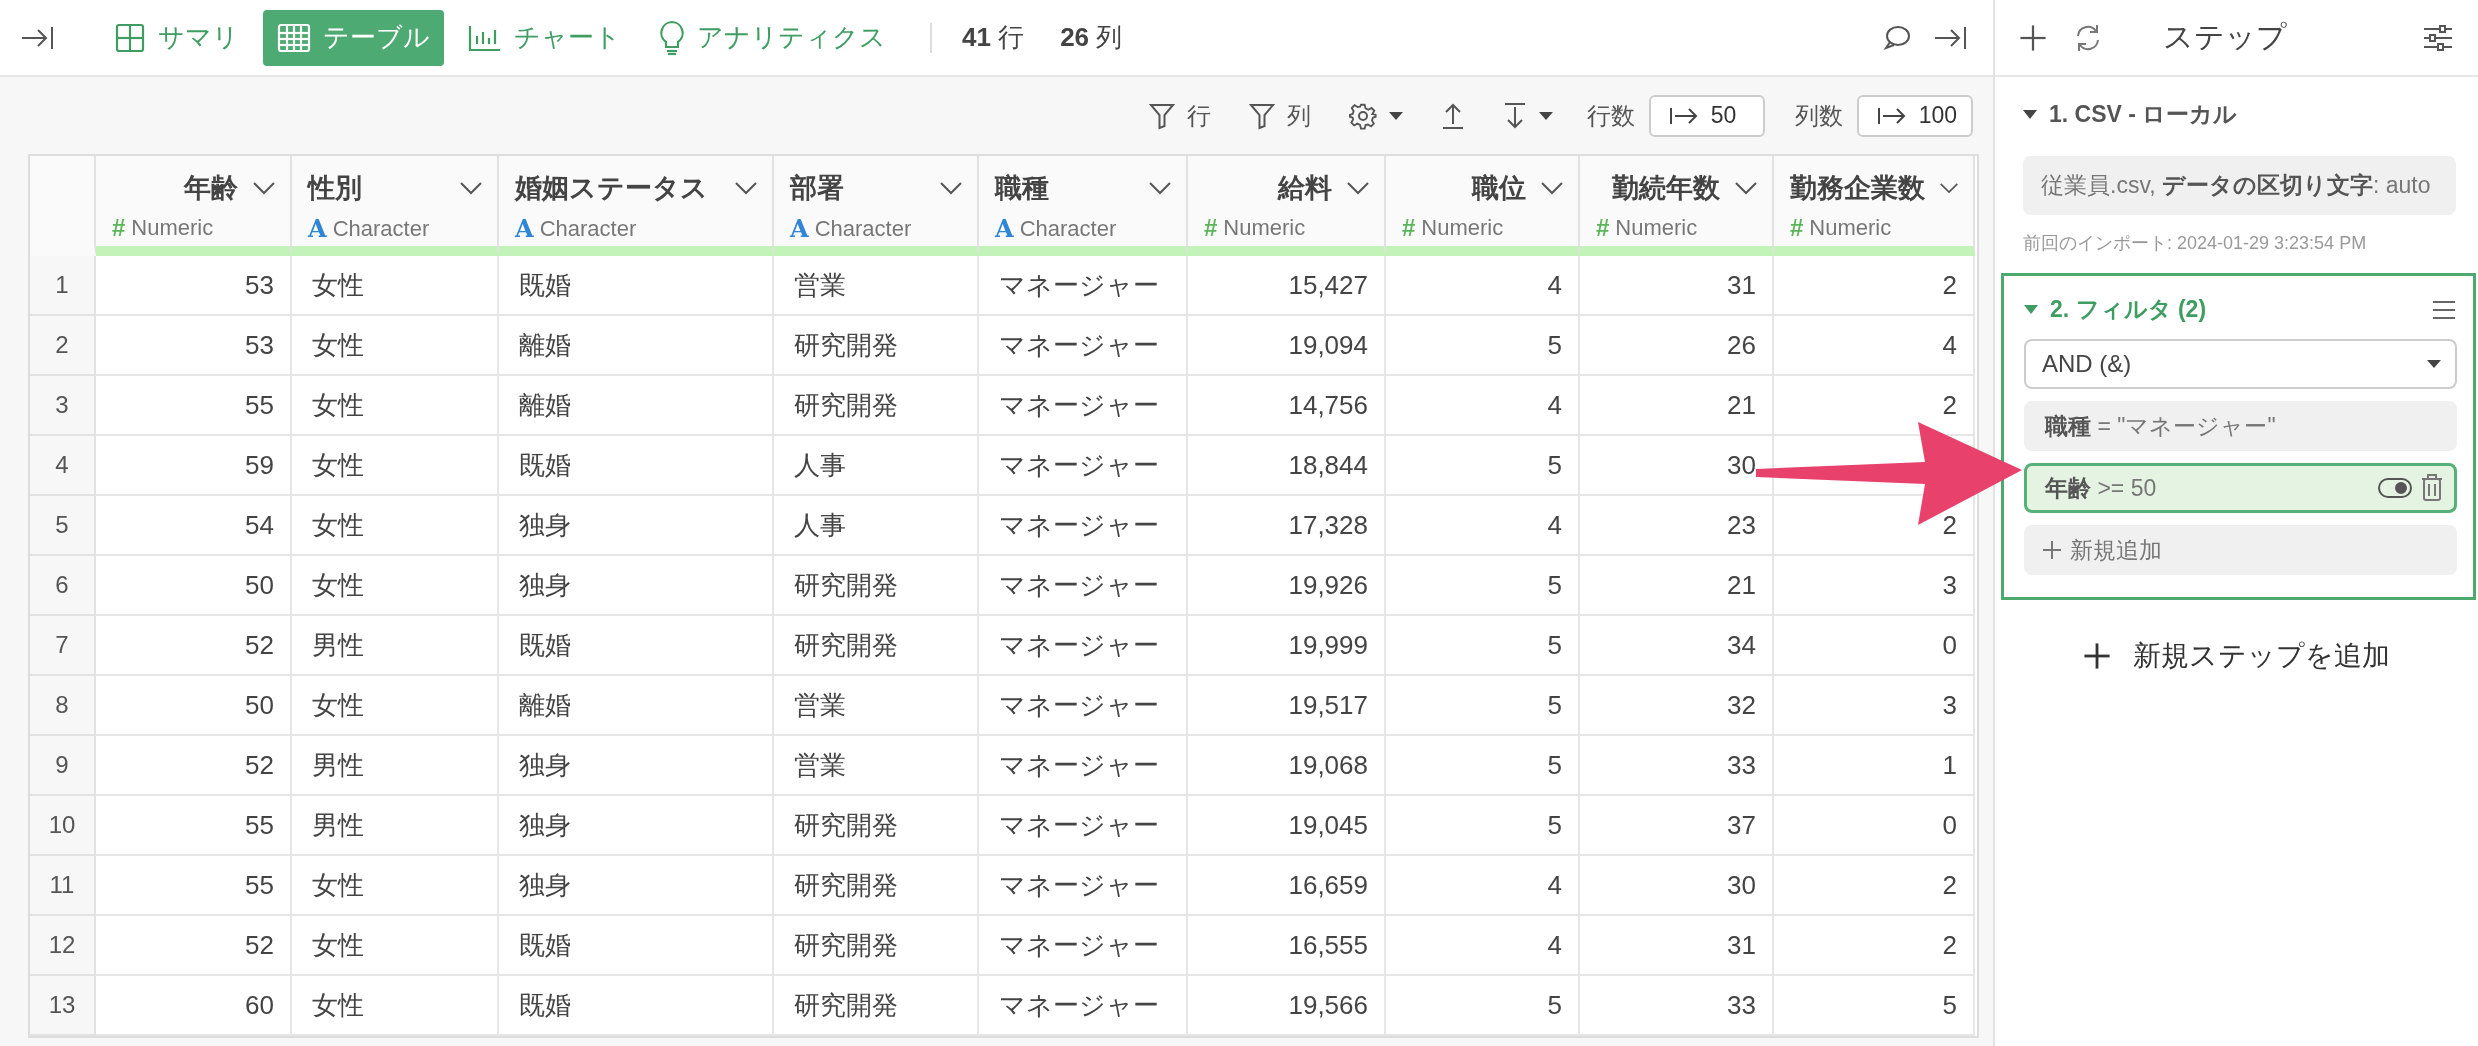 Image resolution: width=2478 pixels, height=1046 pixels. I want to click on table-cell: 19,517, so click(1287, 706).